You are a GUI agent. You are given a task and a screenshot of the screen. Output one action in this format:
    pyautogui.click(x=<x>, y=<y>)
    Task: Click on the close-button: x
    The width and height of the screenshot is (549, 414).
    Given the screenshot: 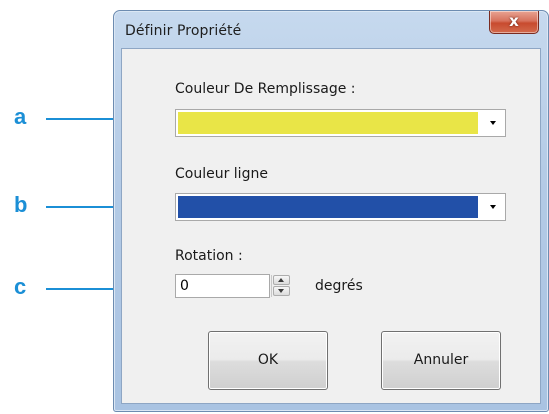 What is the action you would take?
    pyautogui.click(x=514, y=22)
    